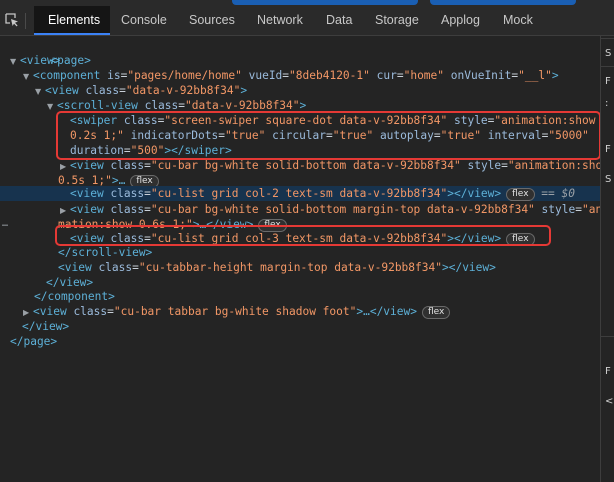 Image resolution: width=614 pixels, height=482 pixels. I want to click on attr-name: is, so click(114, 75).